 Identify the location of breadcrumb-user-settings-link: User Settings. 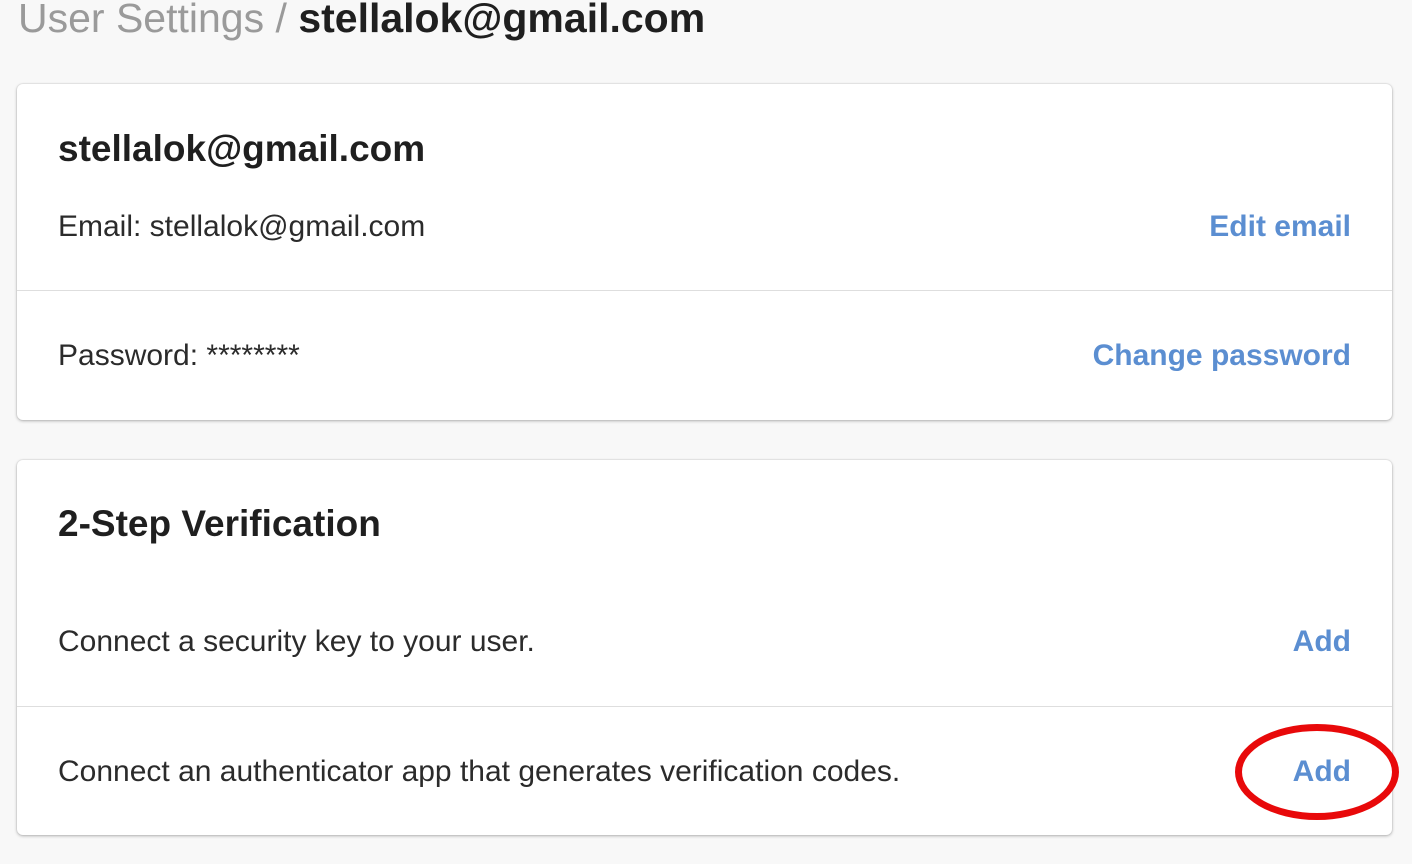
(141, 20).